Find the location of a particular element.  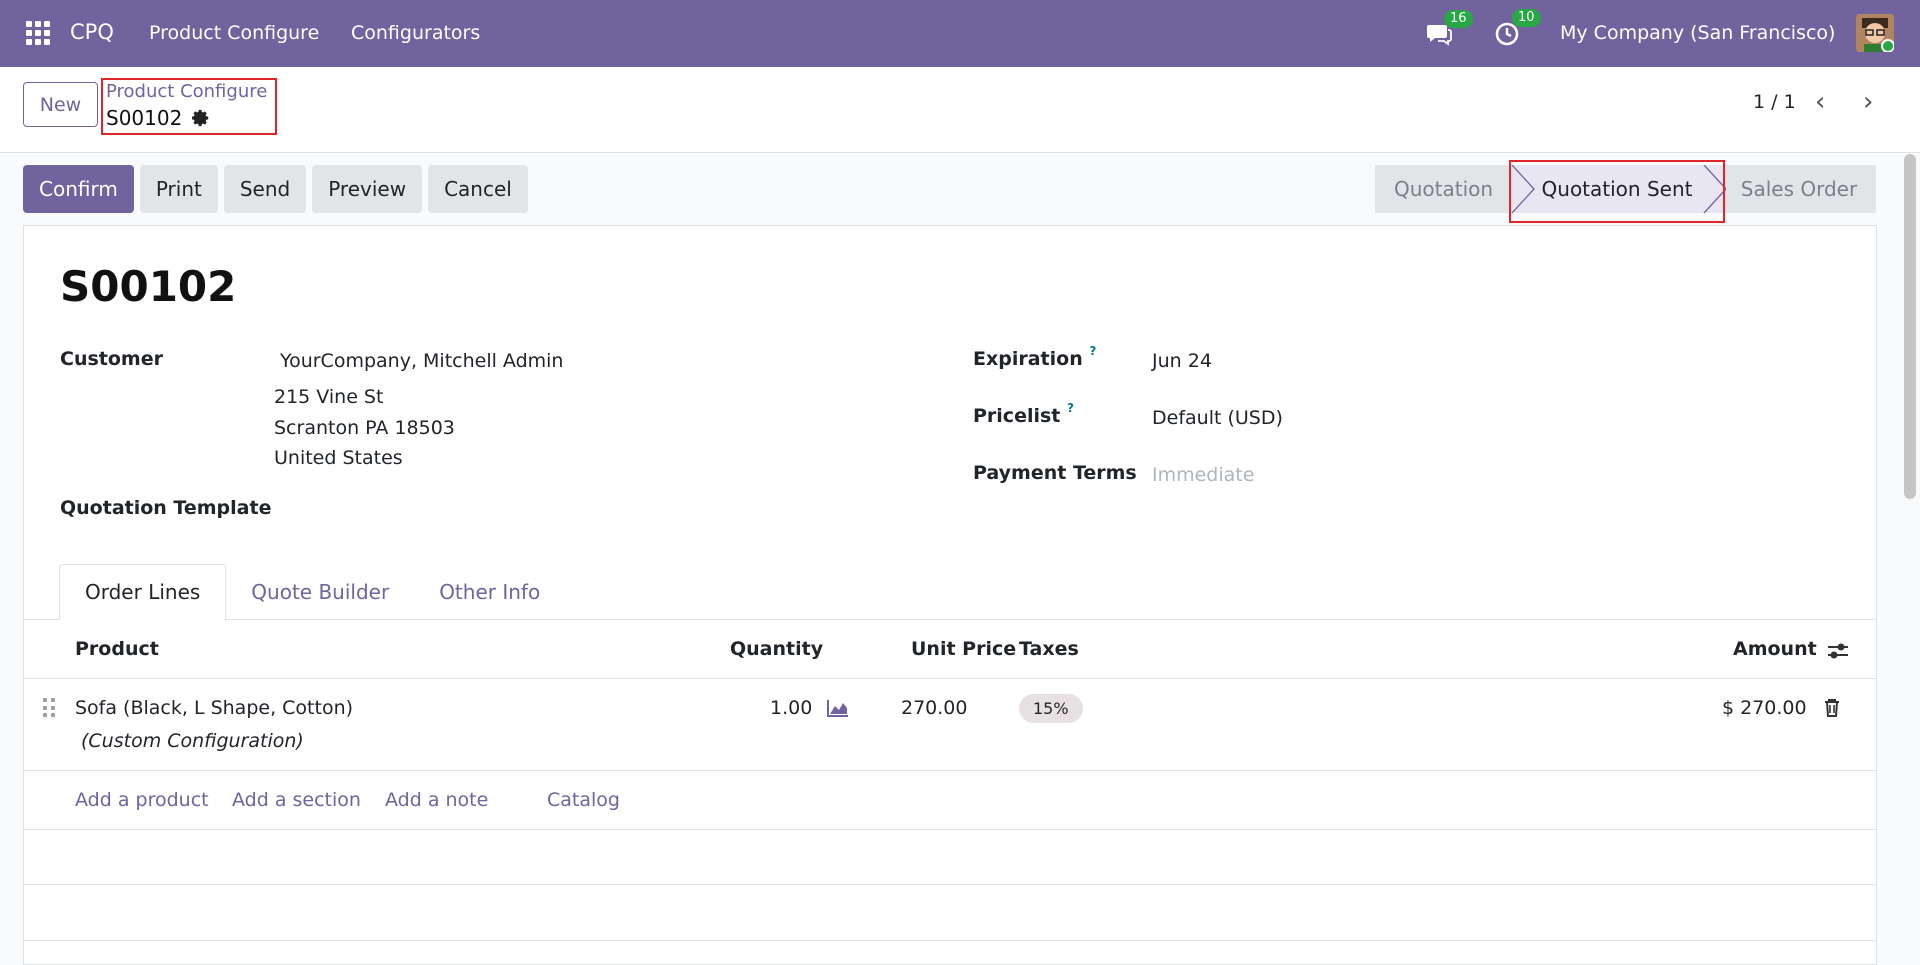

forecast-chart-icon is located at coordinates (838, 708).